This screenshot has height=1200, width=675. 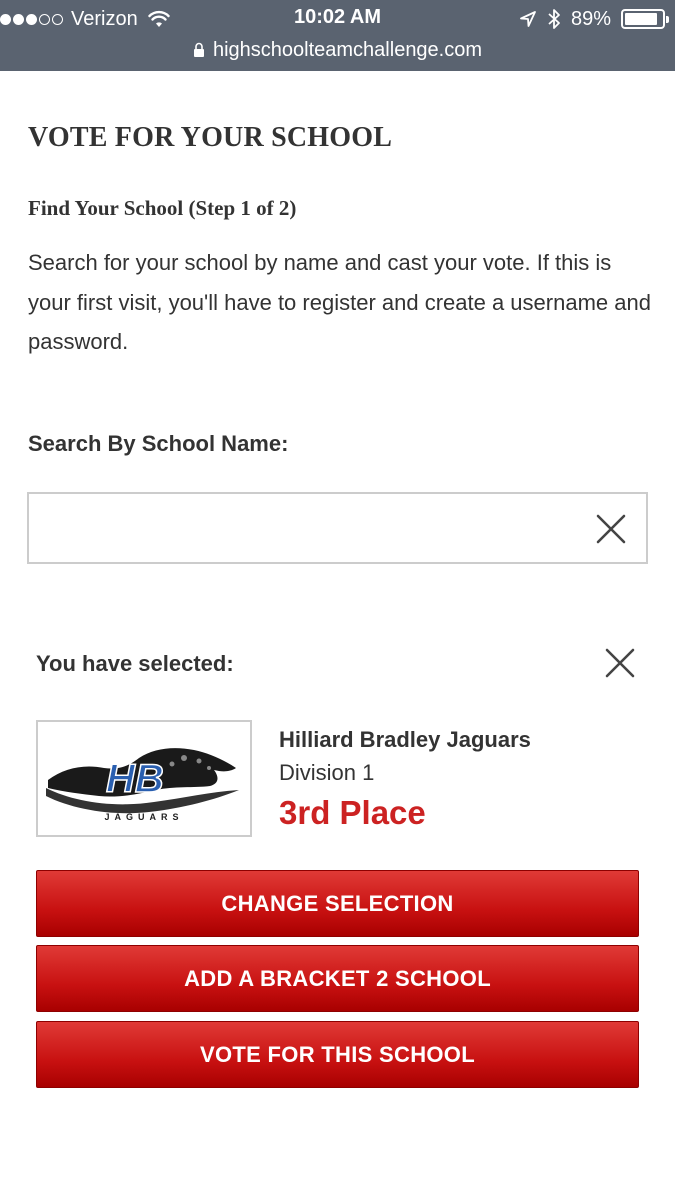 What do you see at coordinates (554, 19) in the screenshot?
I see `bluetooth-icon` at bounding box center [554, 19].